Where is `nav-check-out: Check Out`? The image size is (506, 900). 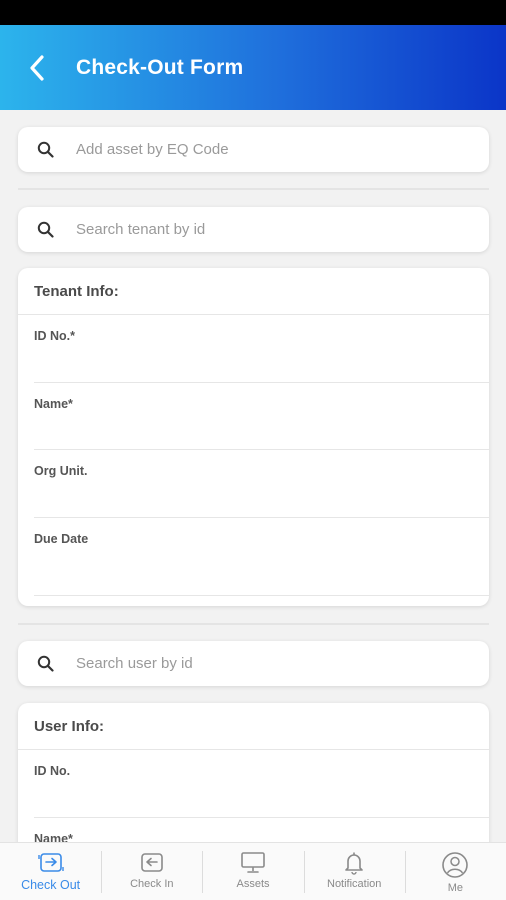 nav-check-out: Check Out is located at coordinates (50, 871).